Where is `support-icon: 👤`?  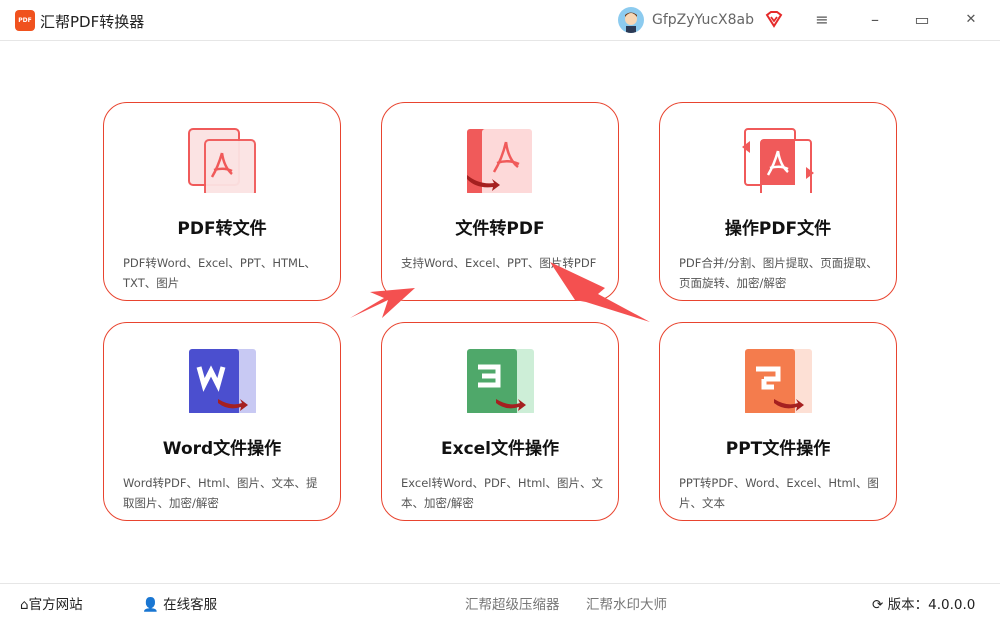
support-icon: 👤 is located at coordinates (150, 605).